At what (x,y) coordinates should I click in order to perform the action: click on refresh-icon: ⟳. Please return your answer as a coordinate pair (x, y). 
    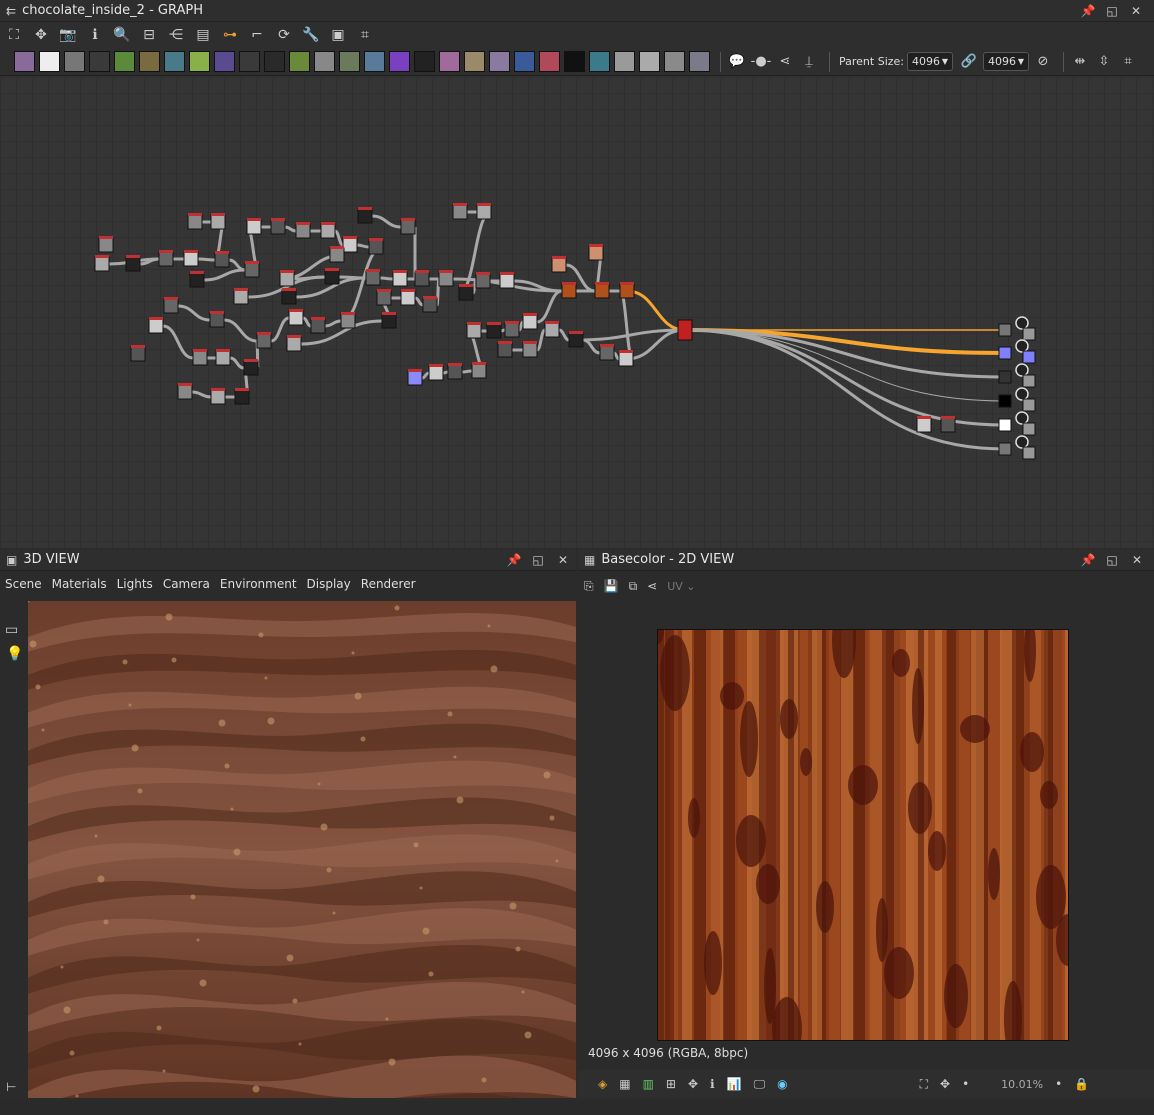
    Looking at the image, I should click on (284, 35).